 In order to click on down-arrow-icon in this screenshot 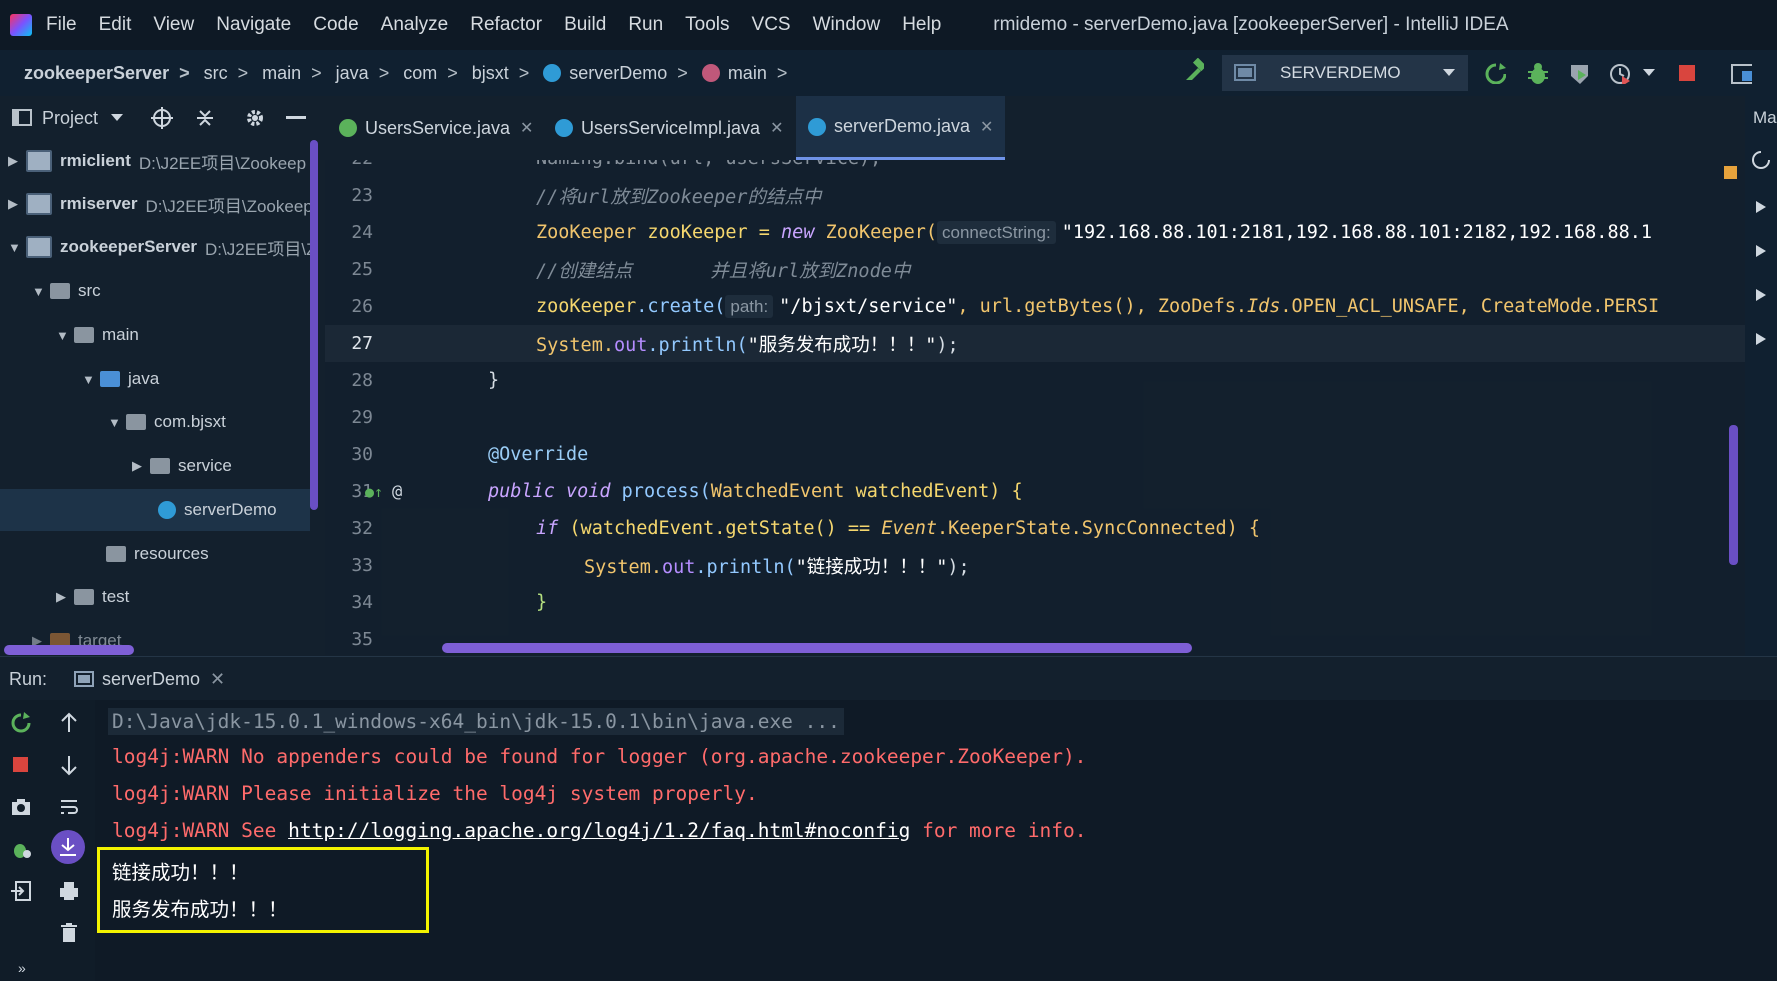, I will do `click(69, 765)`.